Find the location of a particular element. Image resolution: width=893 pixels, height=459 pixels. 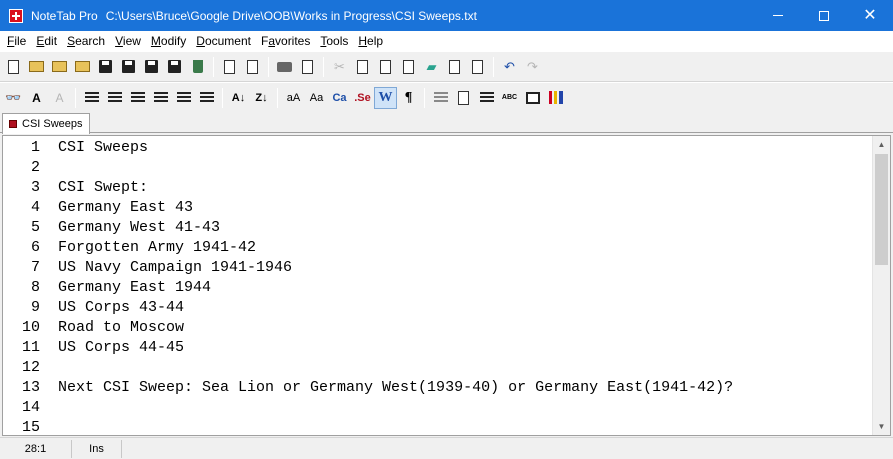

library-button is located at coordinates (229, 67).